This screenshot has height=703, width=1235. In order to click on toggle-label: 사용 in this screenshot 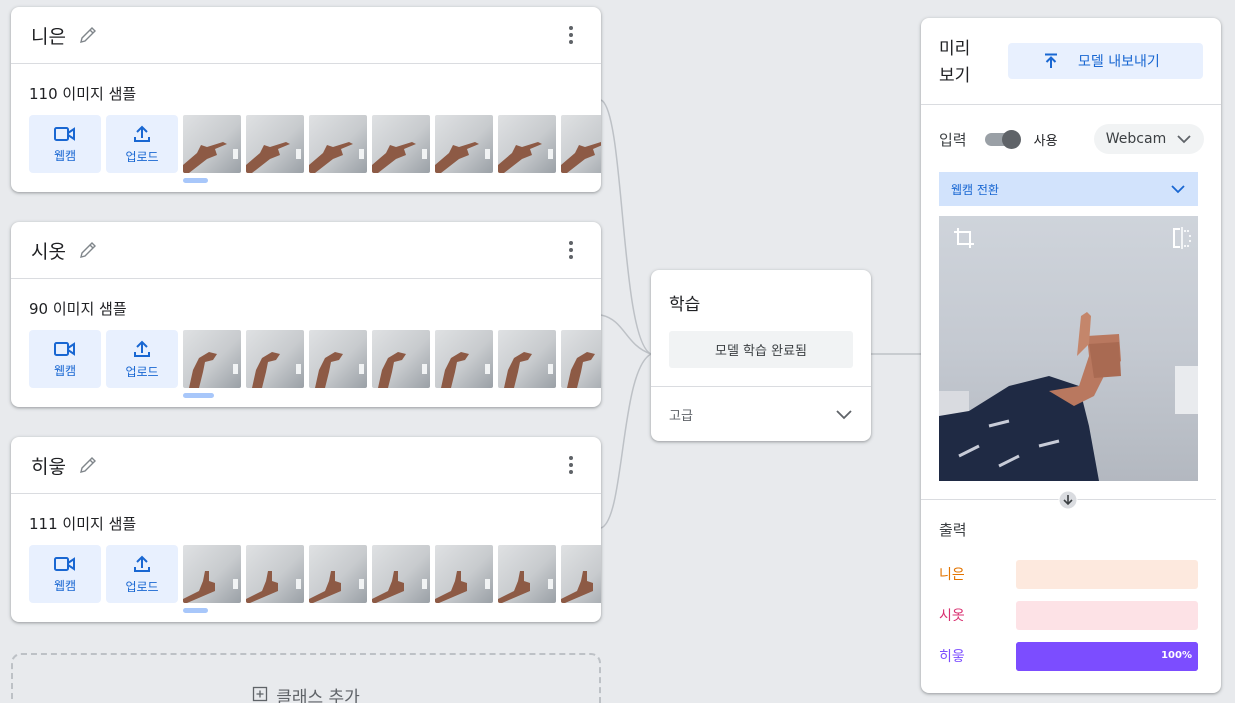, I will do `click(1045, 141)`.